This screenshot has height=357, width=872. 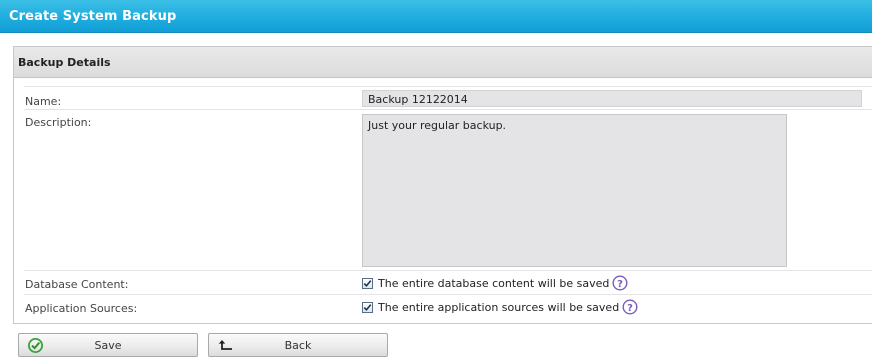 I want to click on back-button: Back, so click(x=298, y=345).